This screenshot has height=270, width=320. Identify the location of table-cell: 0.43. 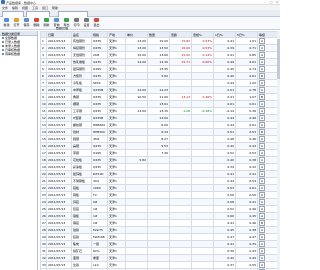
(246, 146).